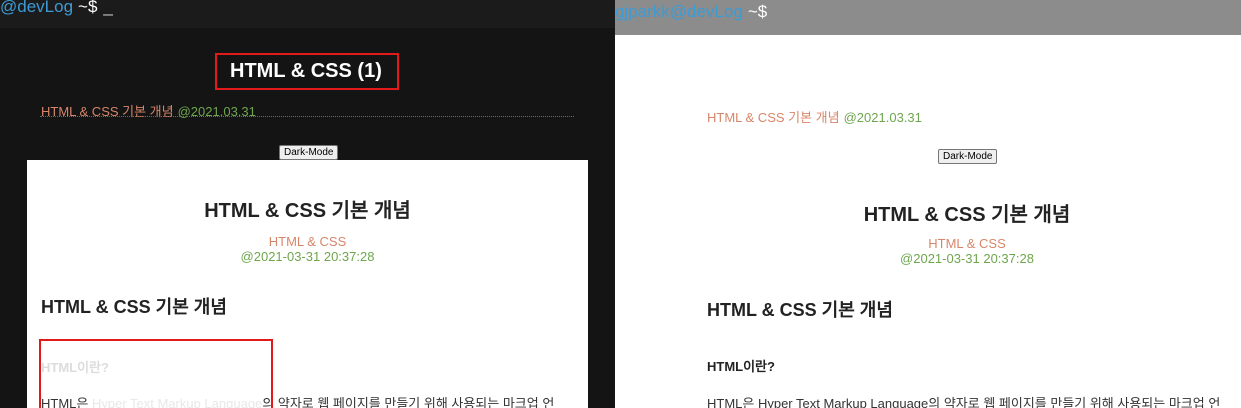  I want to click on terminal-prompt: @devLog ~$ _, so click(56, 8).